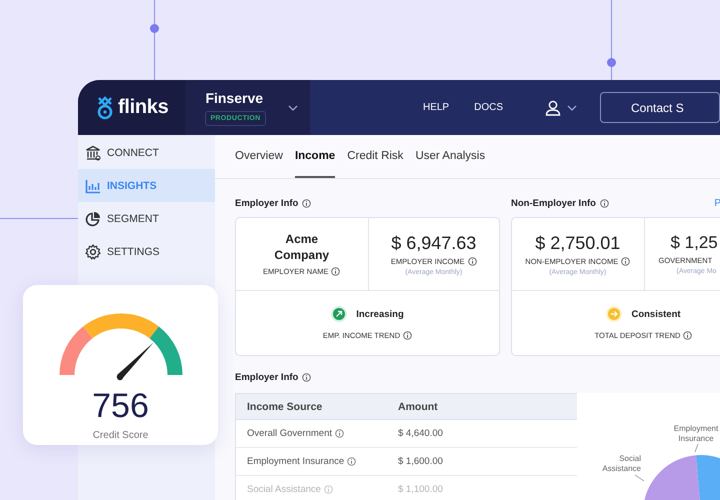 Image resolution: width=720 pixels, height=500 pixels. I want to click on tab: Income, so click(315, 156).